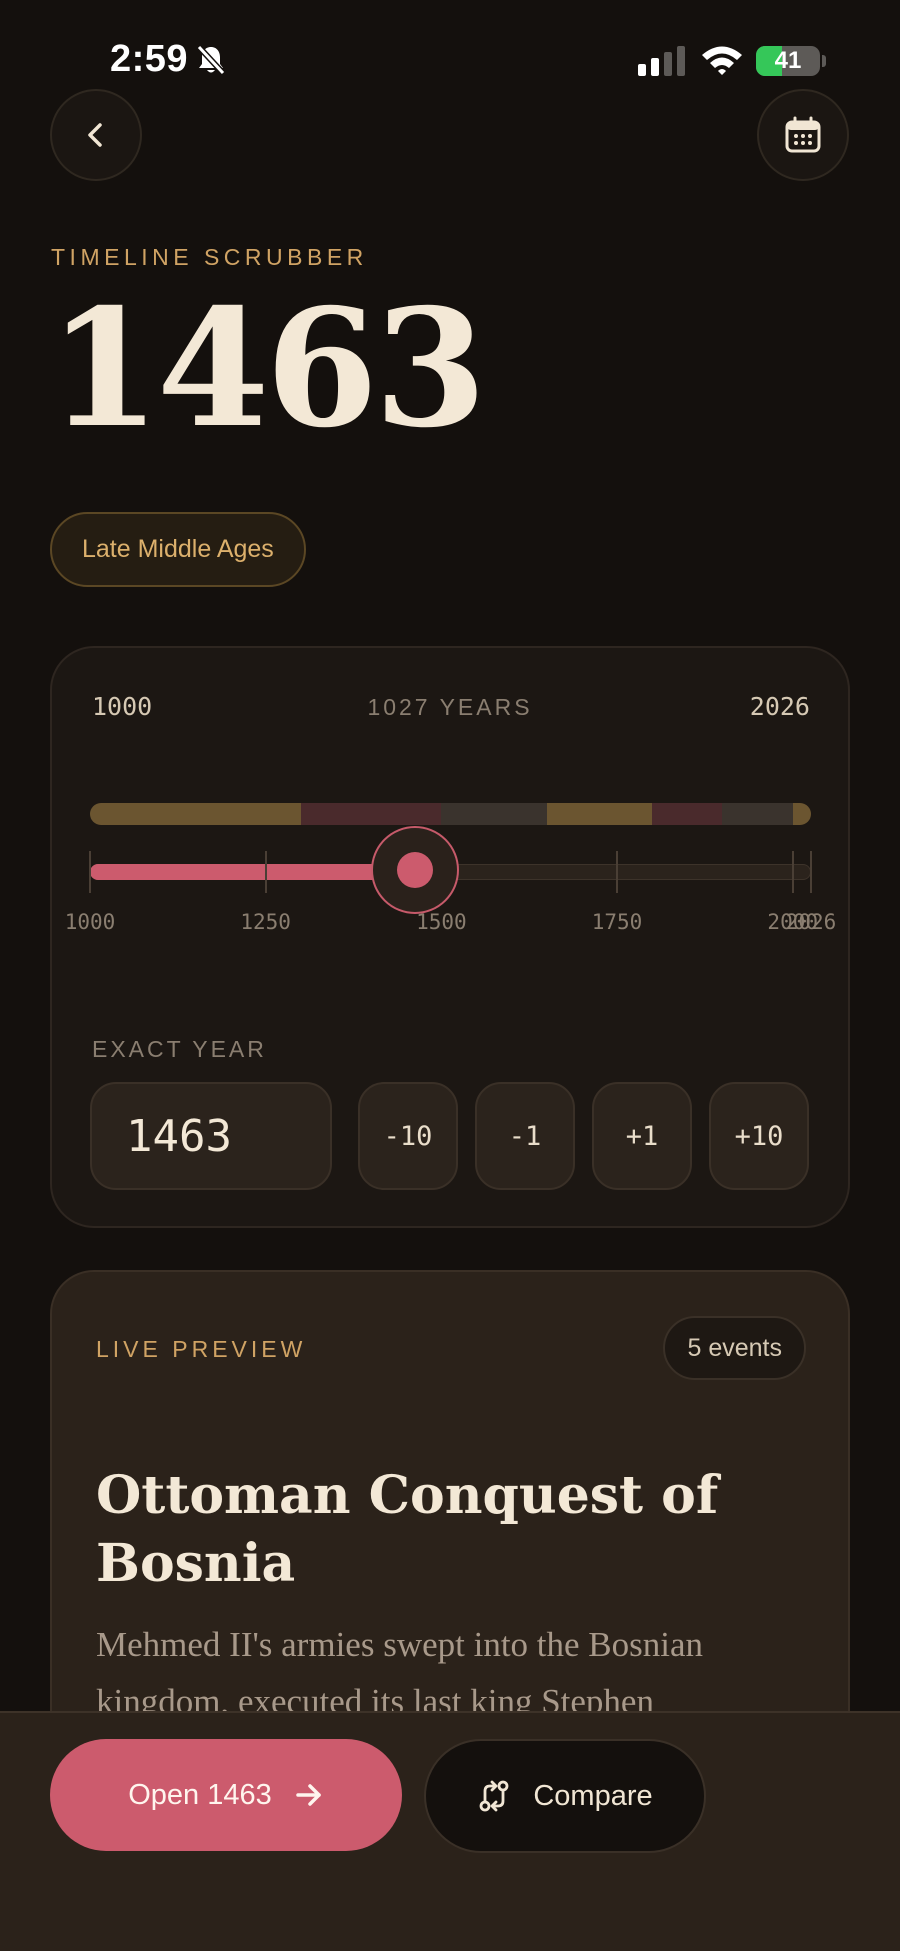  I want to click on calendar-button, so click(803, 135).